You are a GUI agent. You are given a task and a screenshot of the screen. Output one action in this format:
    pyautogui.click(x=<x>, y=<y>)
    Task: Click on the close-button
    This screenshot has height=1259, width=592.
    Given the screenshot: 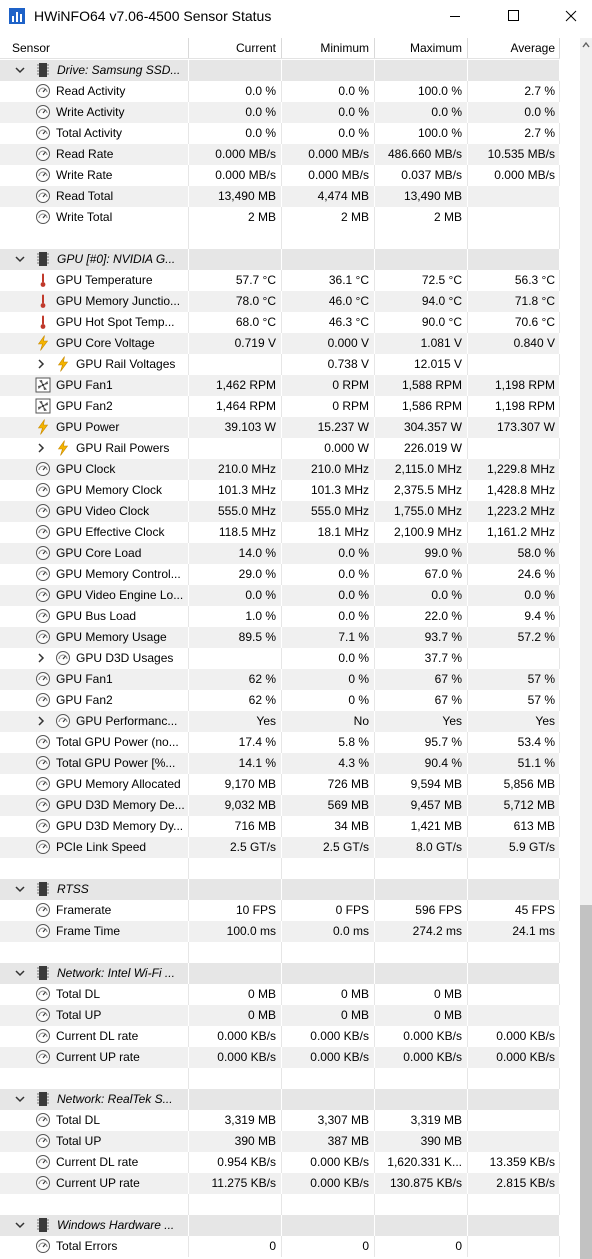 What is the action you would take?
    pyautogui.click(x=570, y=16)
    